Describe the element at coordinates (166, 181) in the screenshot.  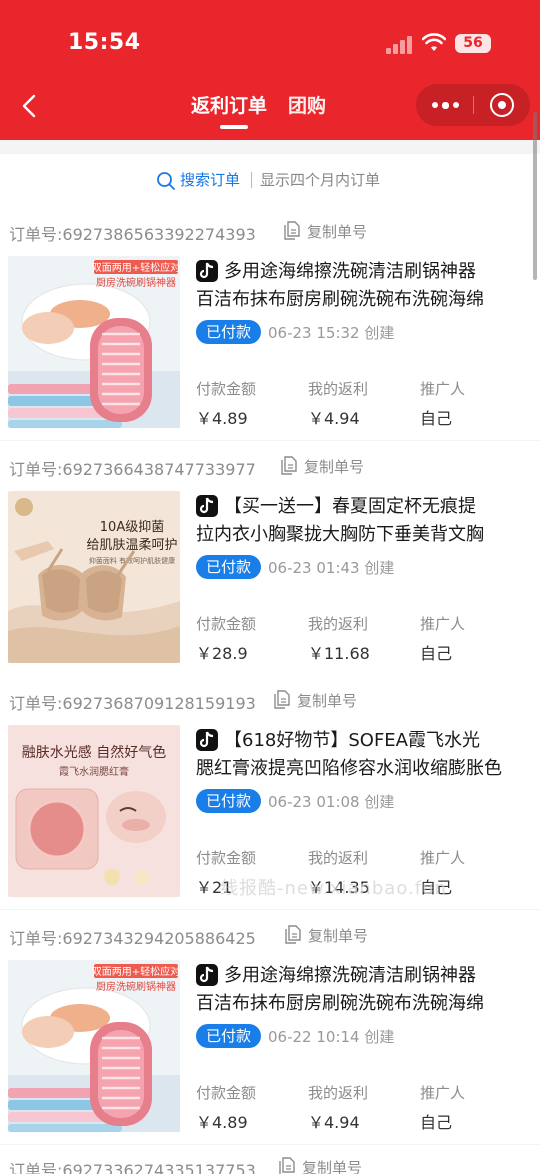
I see `search-icon` at that location.